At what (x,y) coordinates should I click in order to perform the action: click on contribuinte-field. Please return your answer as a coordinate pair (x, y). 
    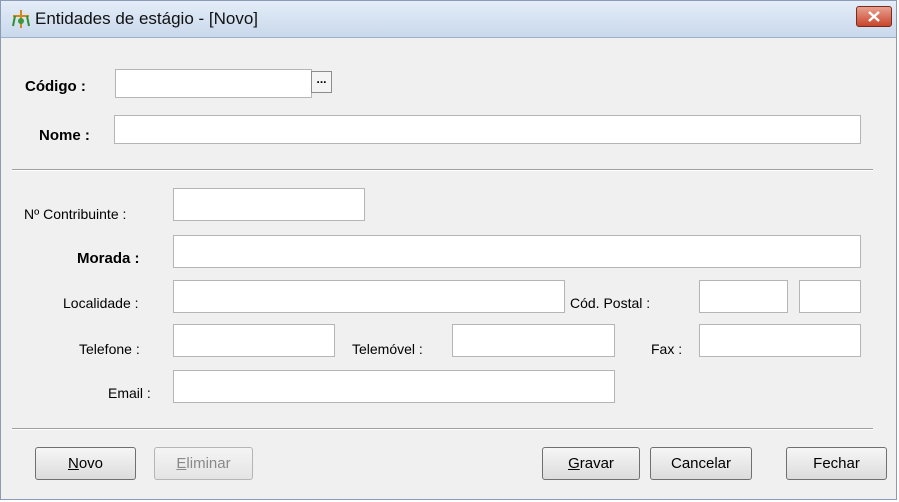
    Looking at the image, I should click on (269, 204).